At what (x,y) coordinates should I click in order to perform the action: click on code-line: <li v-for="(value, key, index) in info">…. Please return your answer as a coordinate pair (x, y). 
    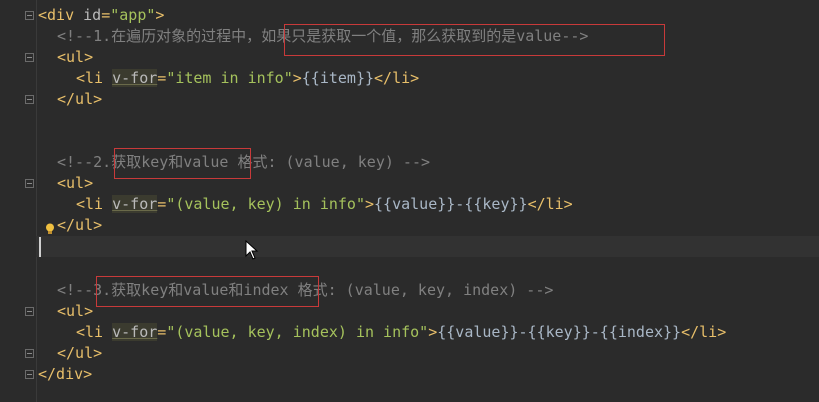
    Looking at the image, I should click on (401, 332).